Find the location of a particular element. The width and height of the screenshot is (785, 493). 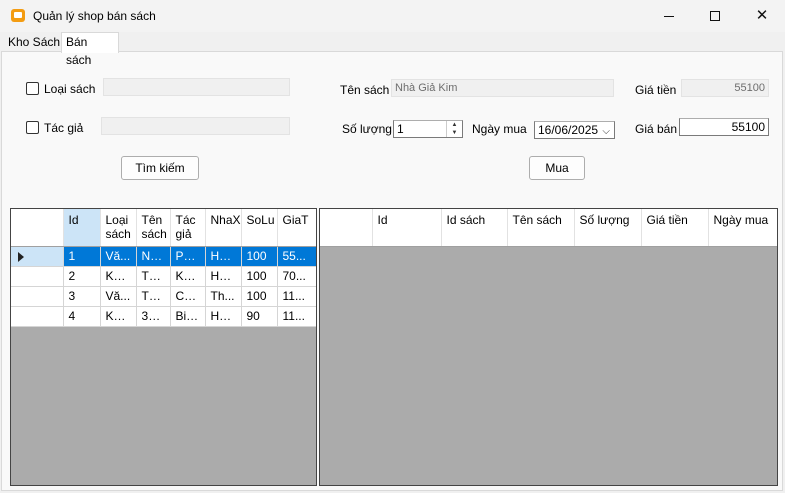

author-checkbox is located at coordinates (32, 127).